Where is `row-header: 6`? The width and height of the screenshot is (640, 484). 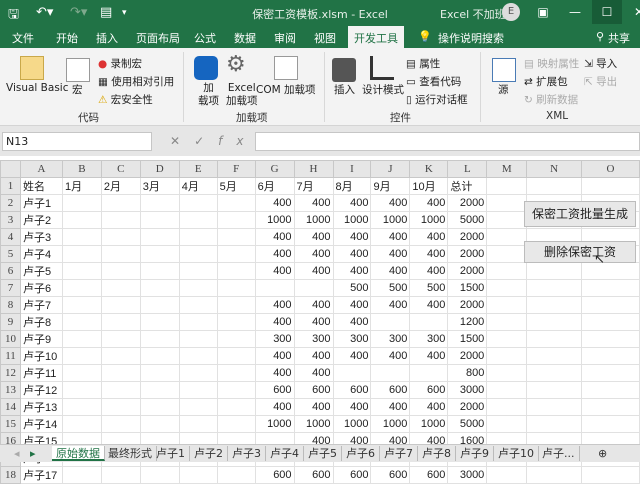
row-header: 6 is located at coordinates (10, 271).